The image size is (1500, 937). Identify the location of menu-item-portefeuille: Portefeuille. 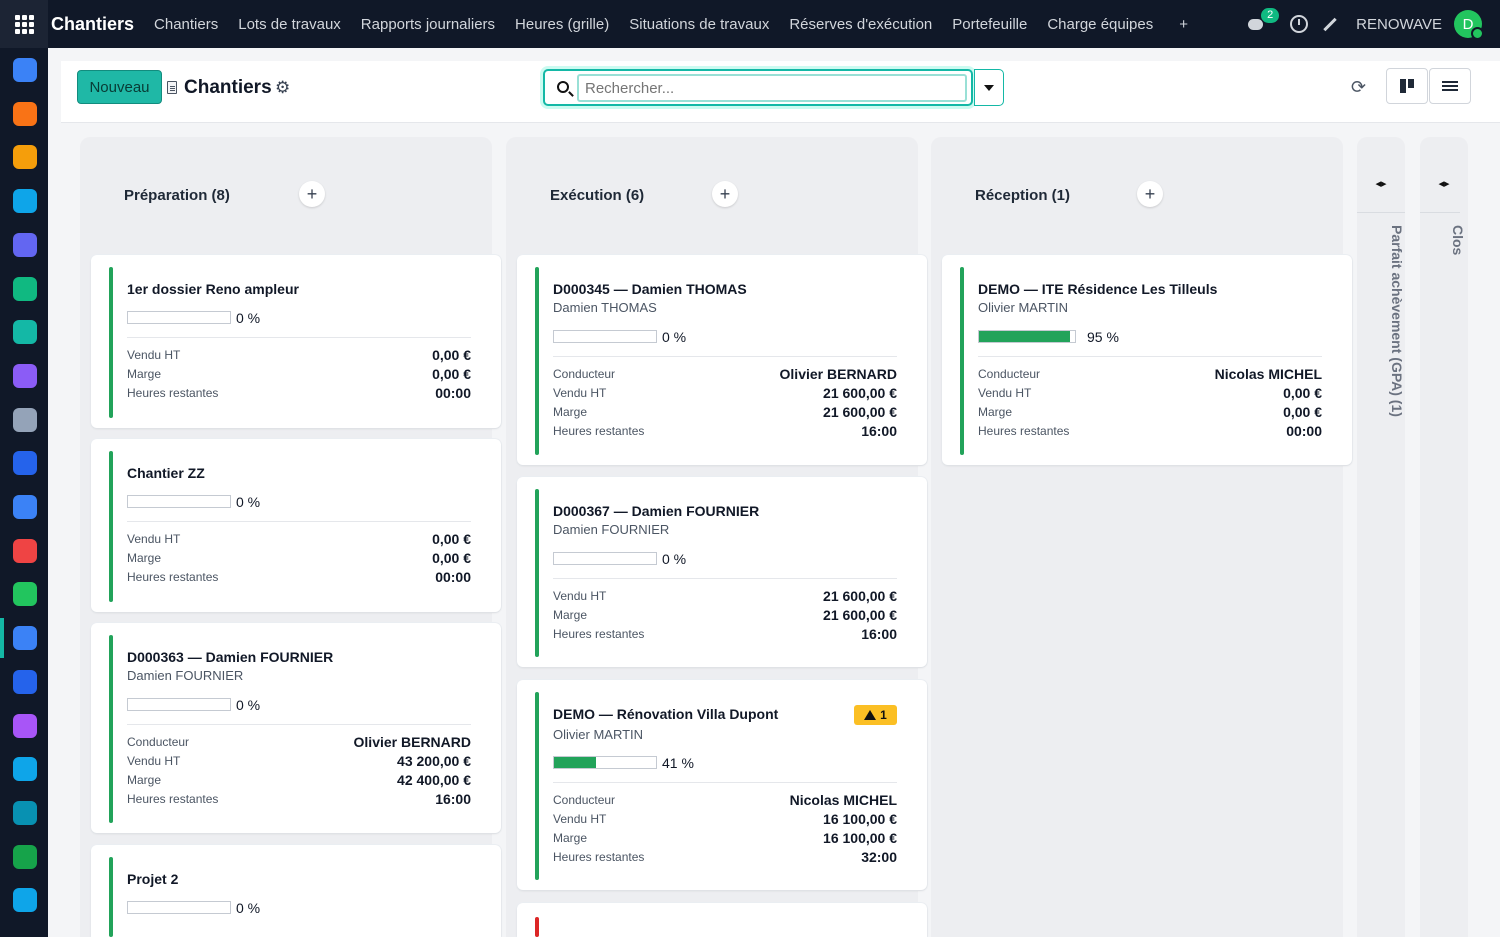
(989, 24).